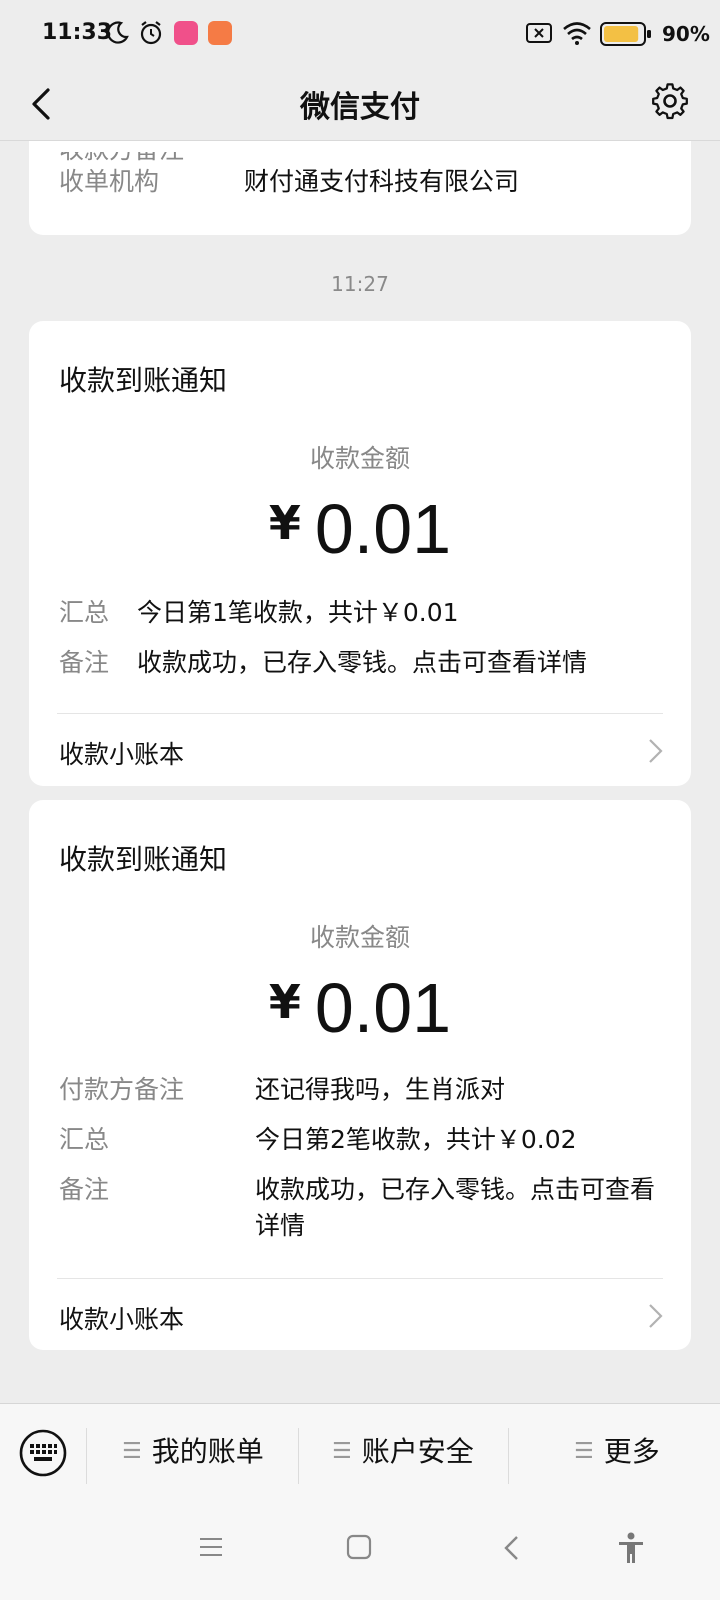 The image size is (720, 1600). I want to click on page-title: 微信支付, so click(360, 107).